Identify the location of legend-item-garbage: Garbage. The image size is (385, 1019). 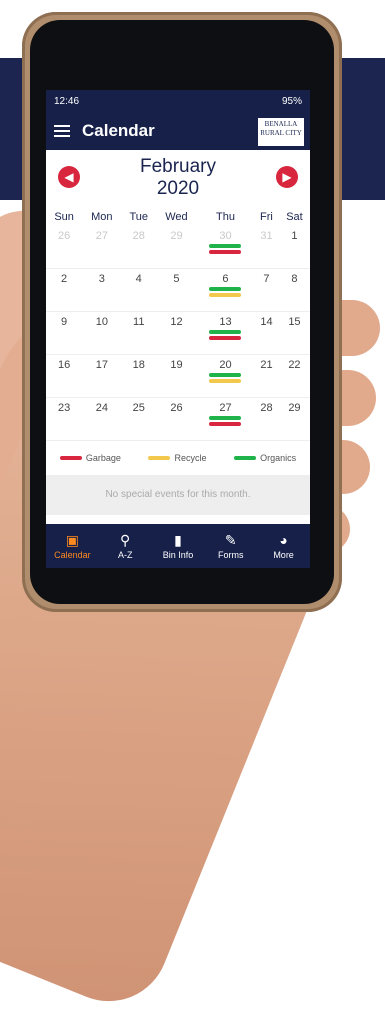
(90, 458).